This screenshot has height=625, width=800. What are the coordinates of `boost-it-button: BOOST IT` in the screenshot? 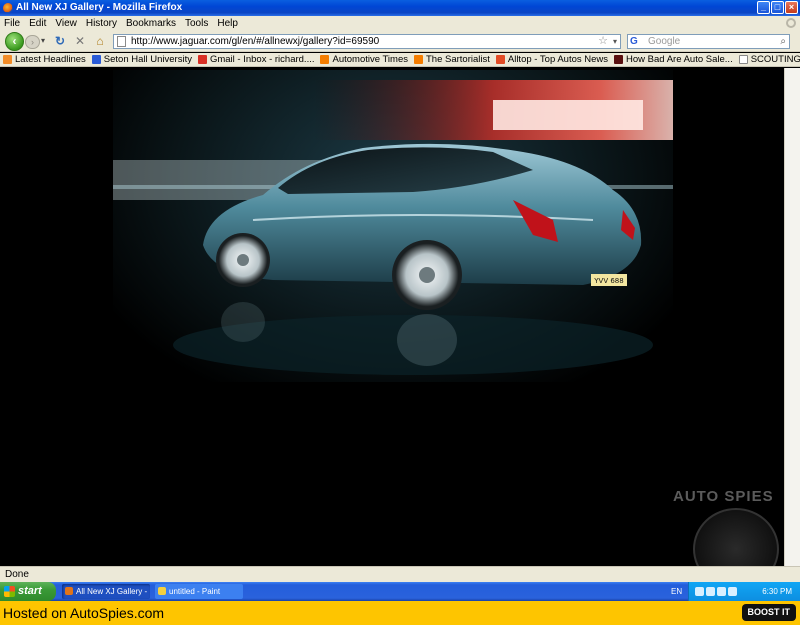 It's located at (768, 612).